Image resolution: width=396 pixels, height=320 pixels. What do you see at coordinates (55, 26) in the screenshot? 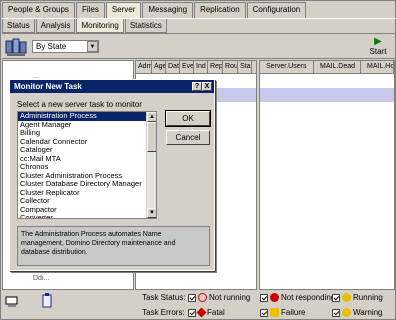
I see `subtab-analysis: Analysis` at bounding box center [55, 26].